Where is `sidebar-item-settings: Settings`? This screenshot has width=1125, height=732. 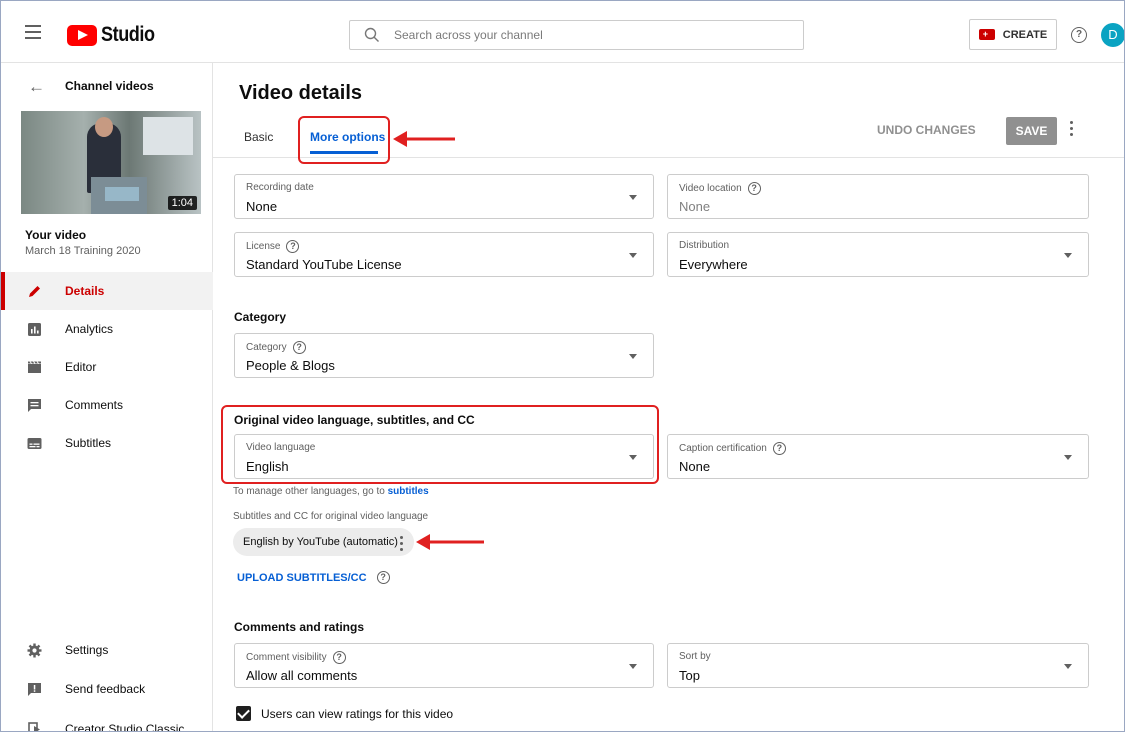
sidebar-item-settings: Settings is located at coordinates (107, 650).